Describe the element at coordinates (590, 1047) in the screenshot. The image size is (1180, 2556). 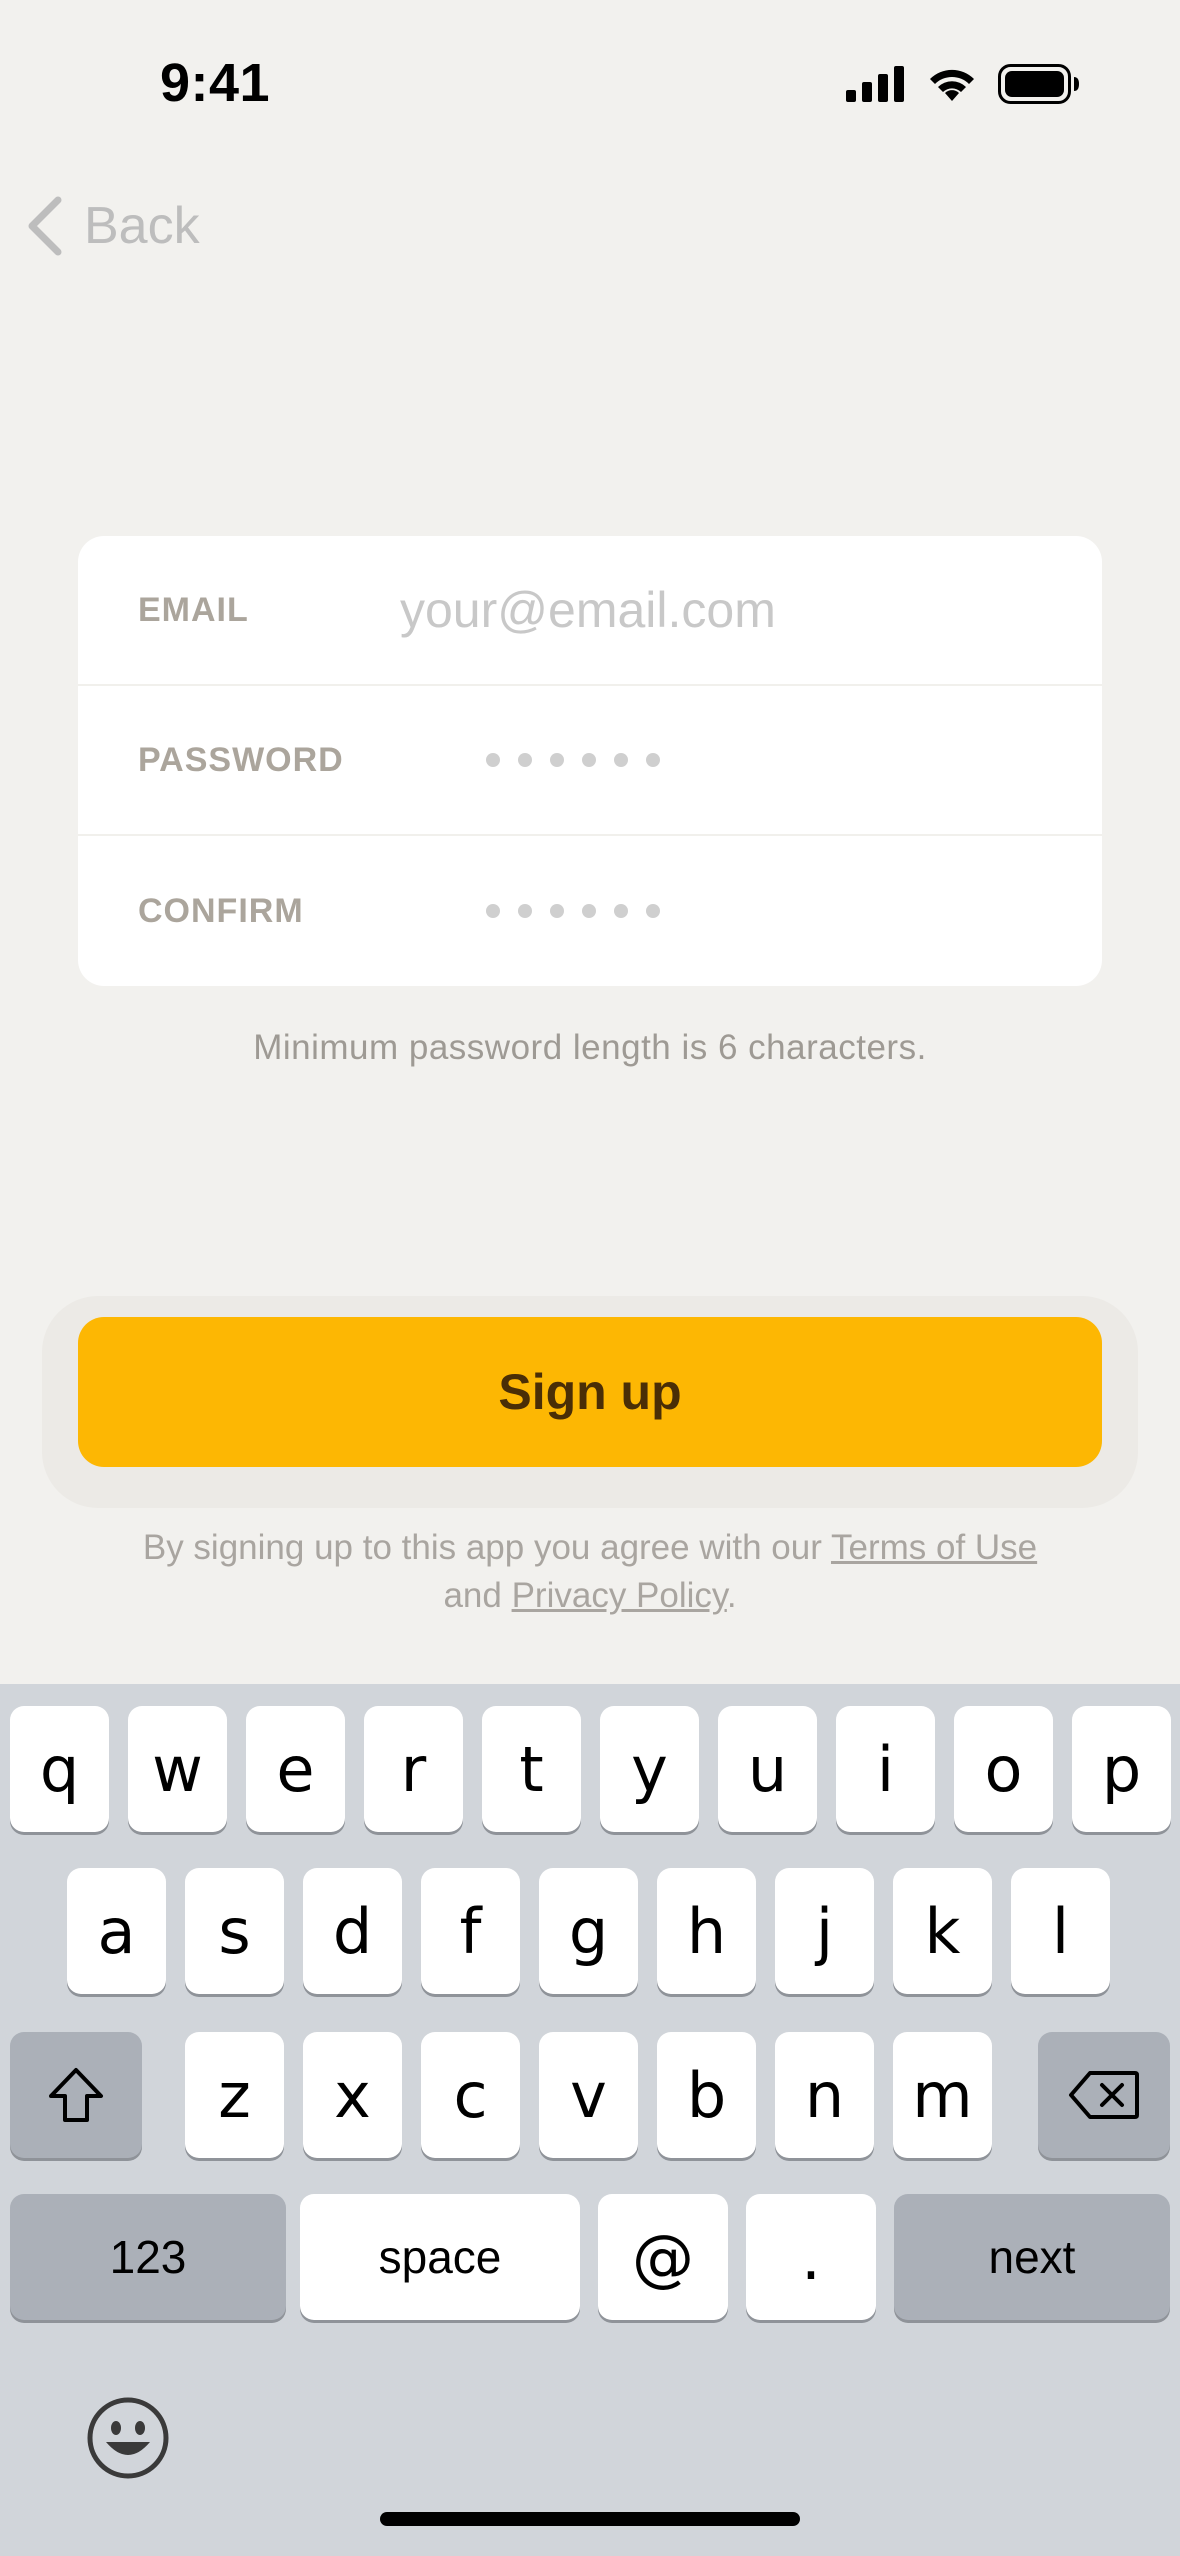
I see `password-hint: Minimum password length is 6 characters.` at that location.